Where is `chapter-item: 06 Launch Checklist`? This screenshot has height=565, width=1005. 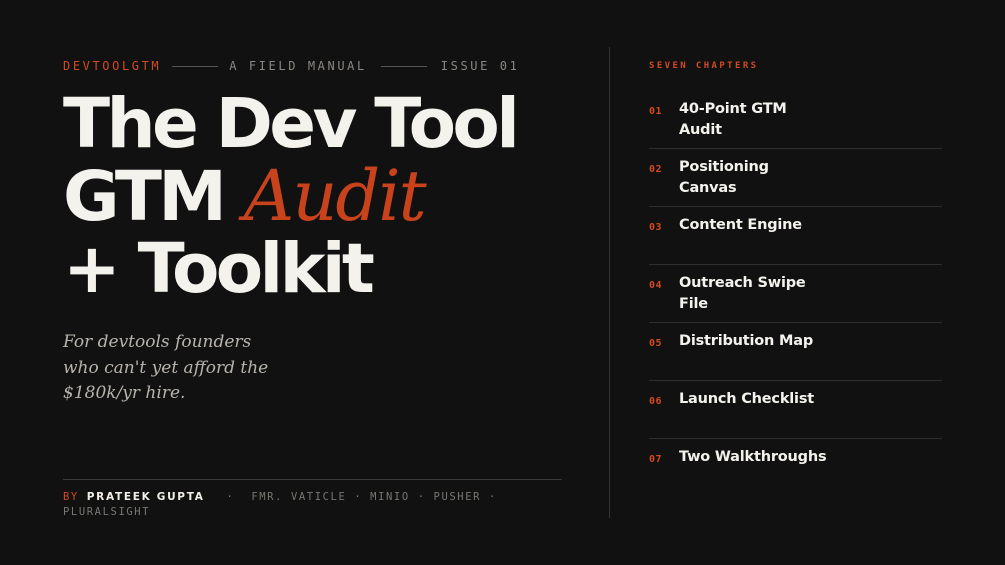
chapter-item: 06 Launch Checklist is located at coordinates (795, 410).